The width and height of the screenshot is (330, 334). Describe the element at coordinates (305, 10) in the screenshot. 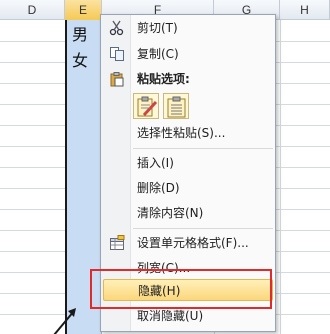

I see `column-header-h: H` at that location.